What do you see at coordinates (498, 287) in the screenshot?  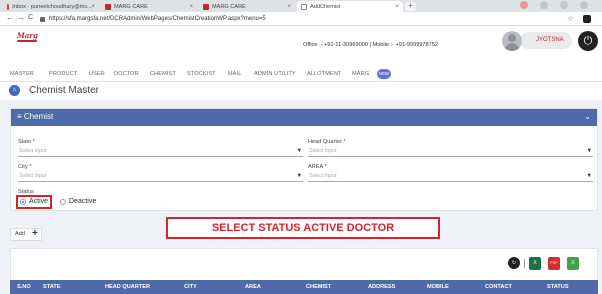 I see `column-header-contact: CONTACT` at bounding box center [498, 287].